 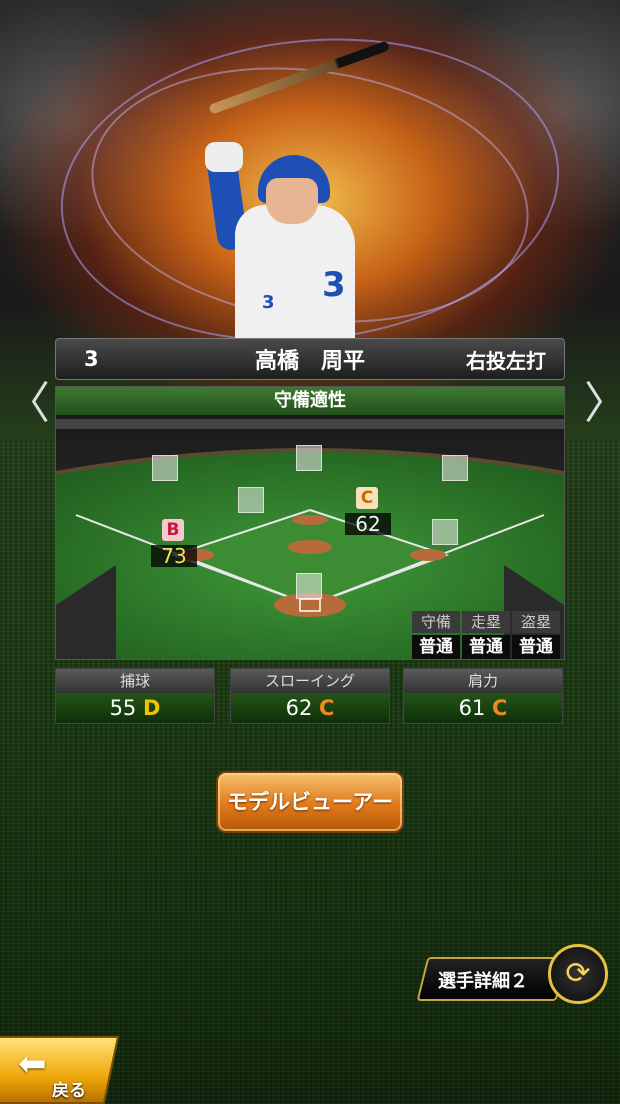 I want to click on stat-value-row: 62 C, so click(x=310, y=708).